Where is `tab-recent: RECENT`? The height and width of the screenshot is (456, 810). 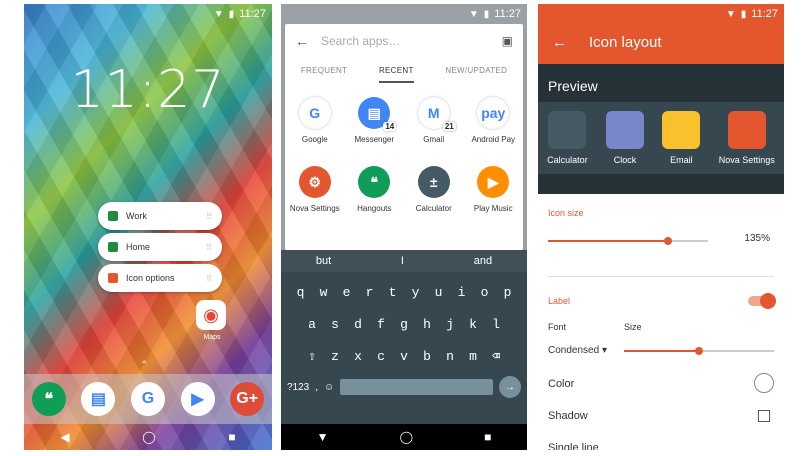 tab-recent: RECENT is located at coordinates (396, 74).